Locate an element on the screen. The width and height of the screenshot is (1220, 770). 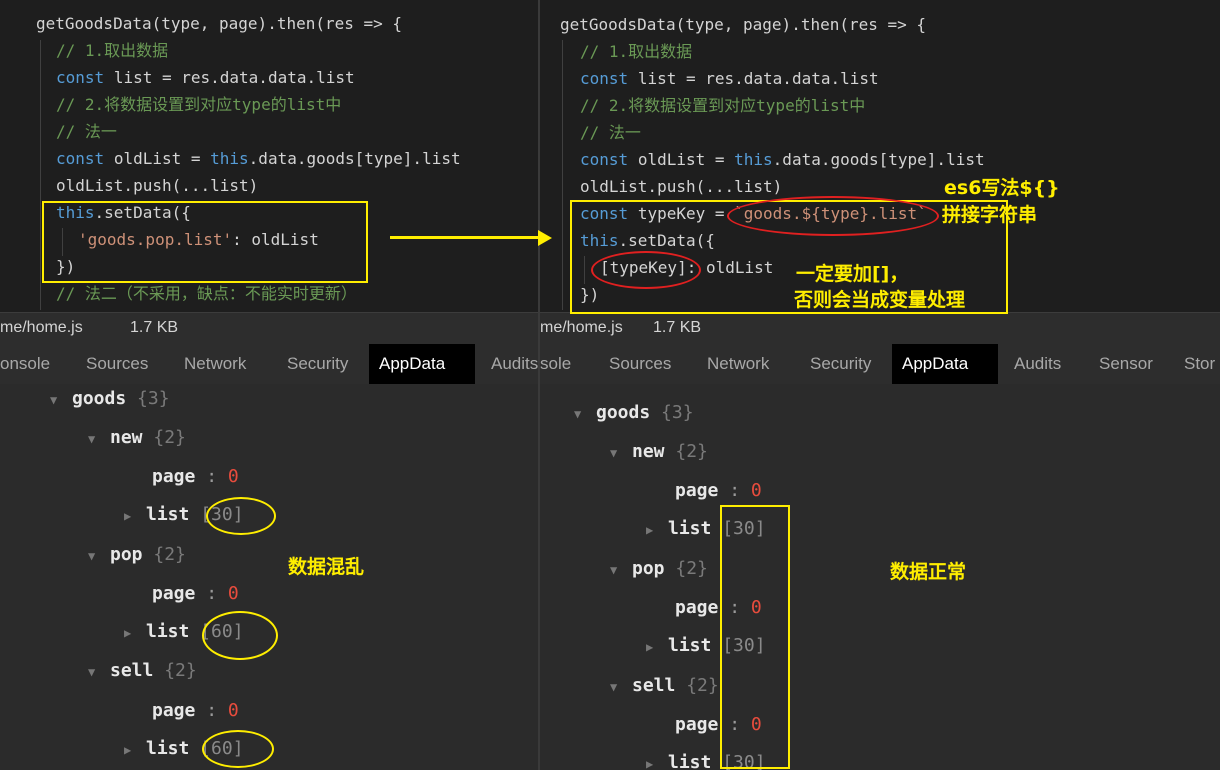
arrow-right-icon is located at coordinates (545, 238).